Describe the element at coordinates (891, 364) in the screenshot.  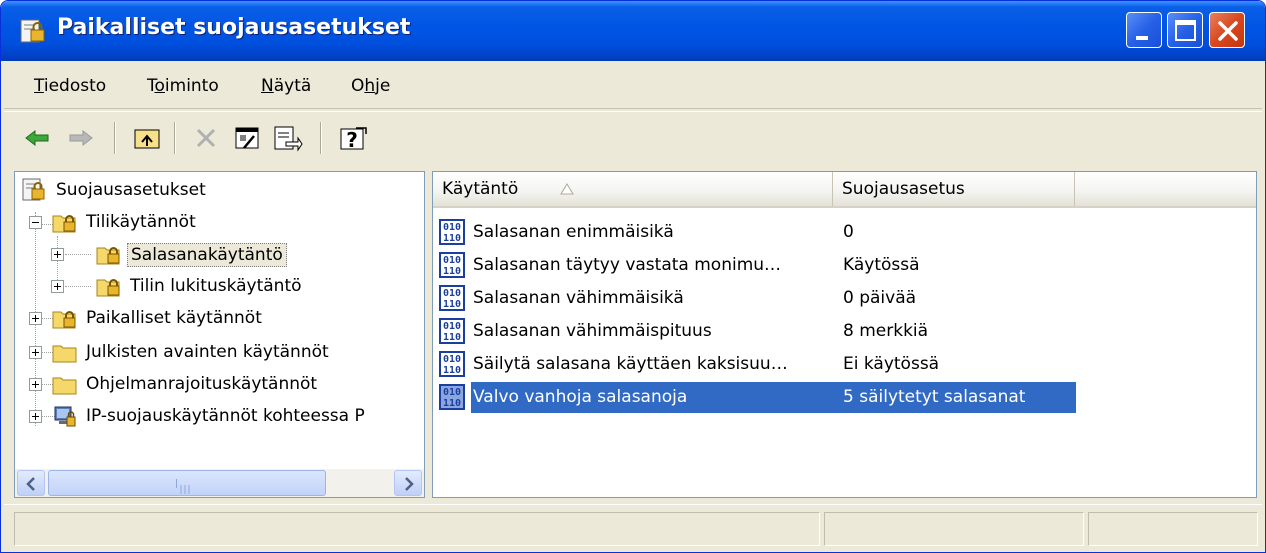
I see `policy-setting: Ei käytössä` at that location.